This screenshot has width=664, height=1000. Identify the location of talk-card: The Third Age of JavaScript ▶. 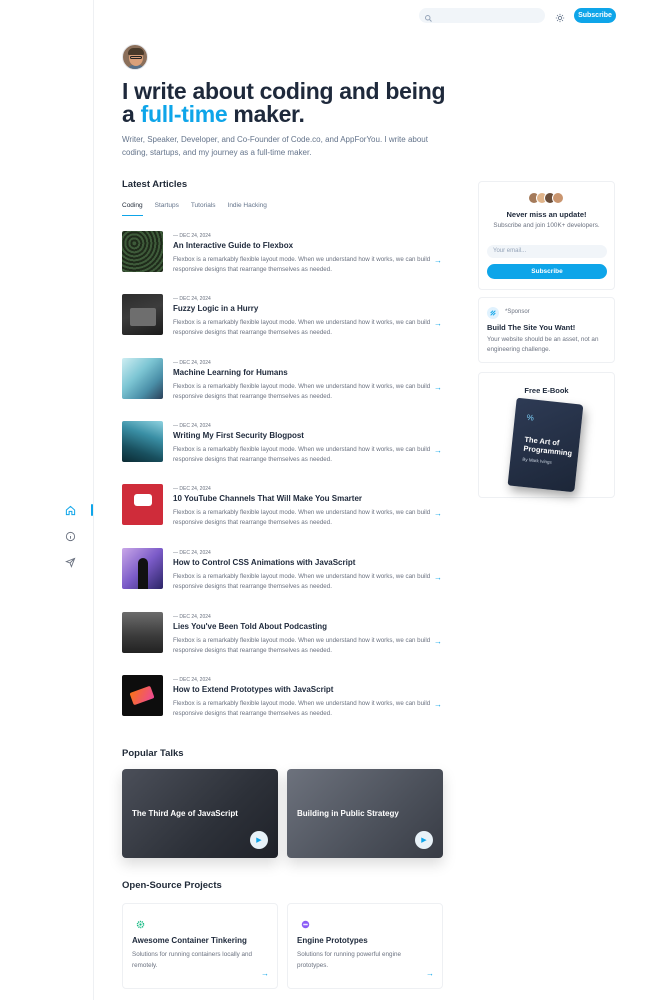
(200, 813).